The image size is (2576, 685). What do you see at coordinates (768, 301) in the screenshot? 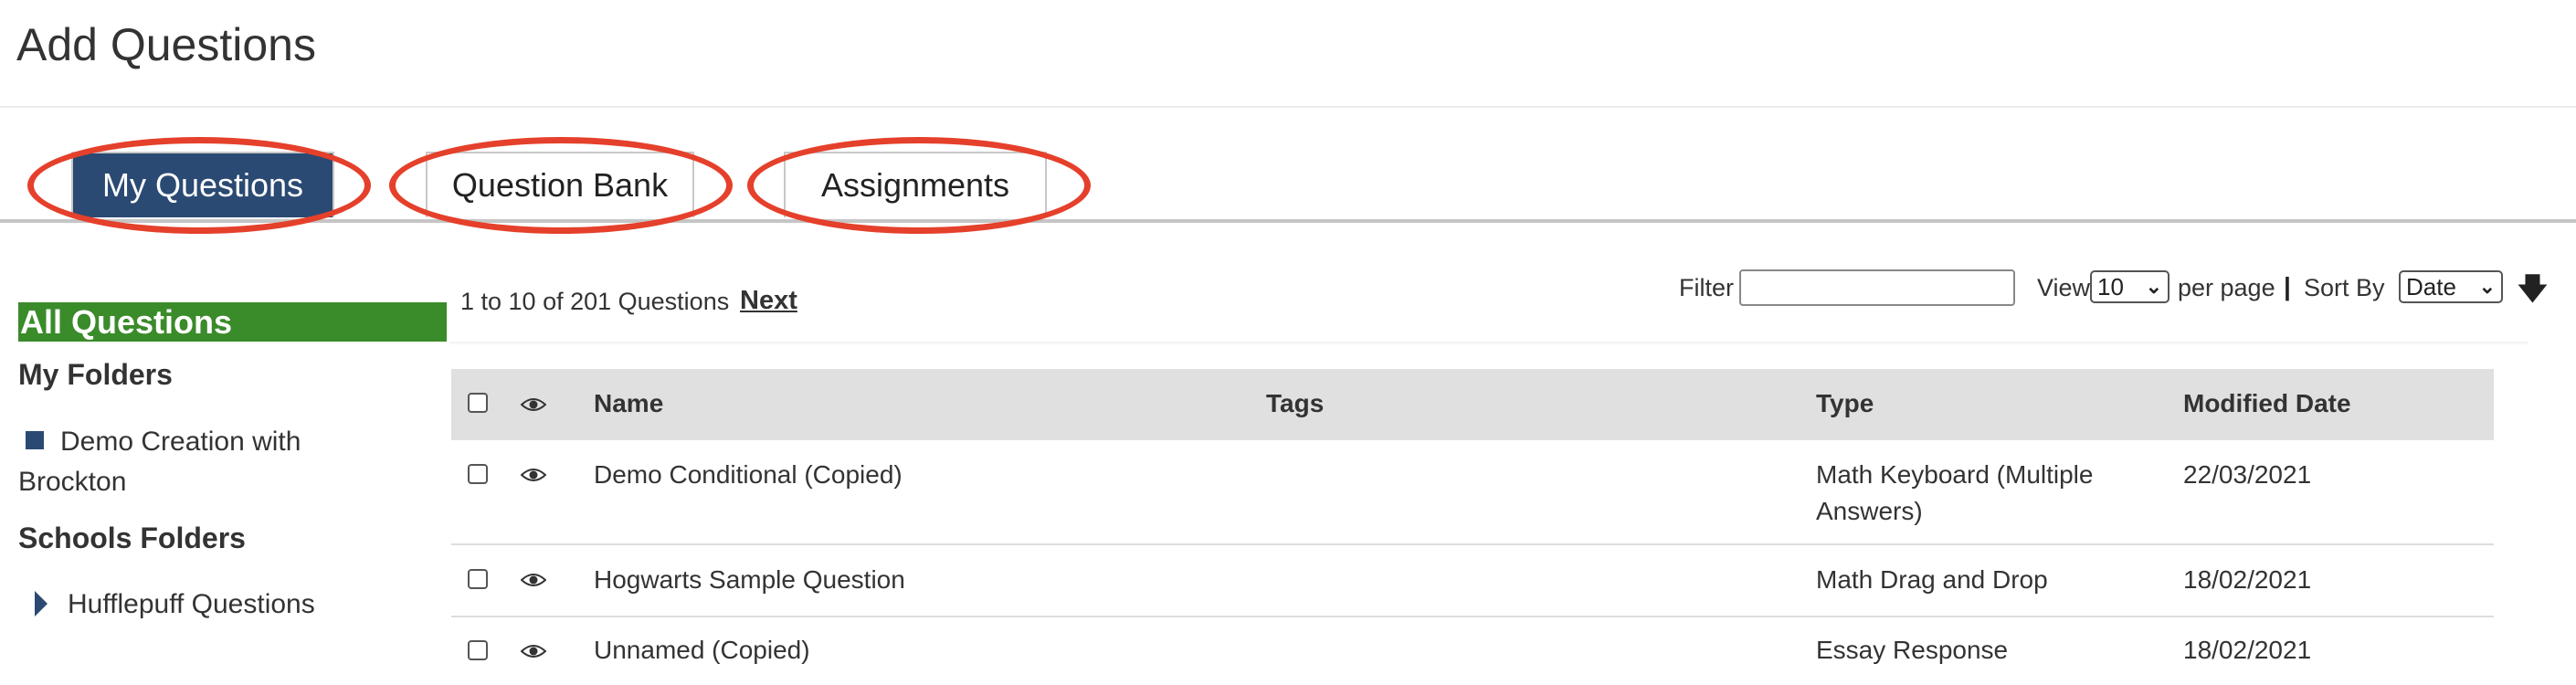
I see `next-page-link: Next` at bounding box center [768, 301].